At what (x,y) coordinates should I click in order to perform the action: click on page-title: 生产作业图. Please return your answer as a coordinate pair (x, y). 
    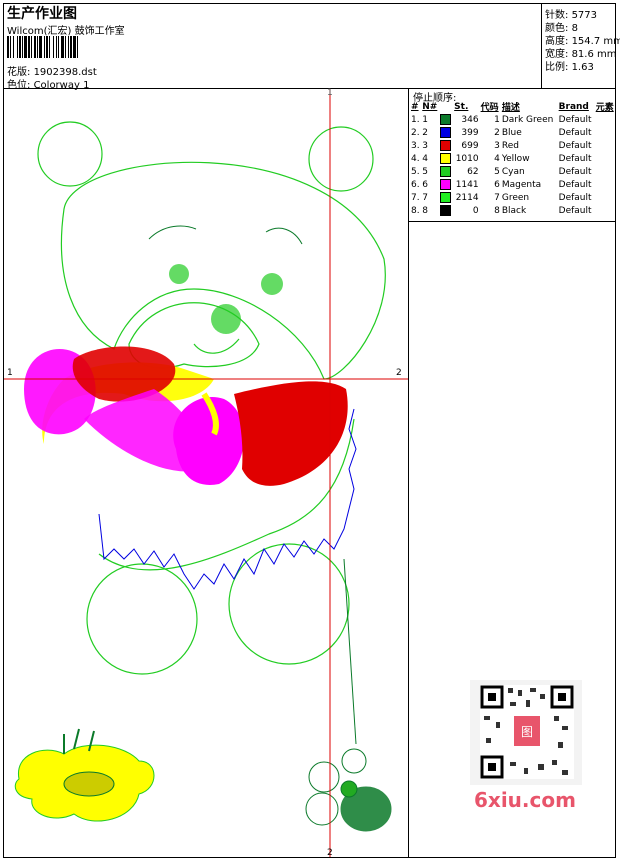
    Looking at the image, I should click on (42, 14).